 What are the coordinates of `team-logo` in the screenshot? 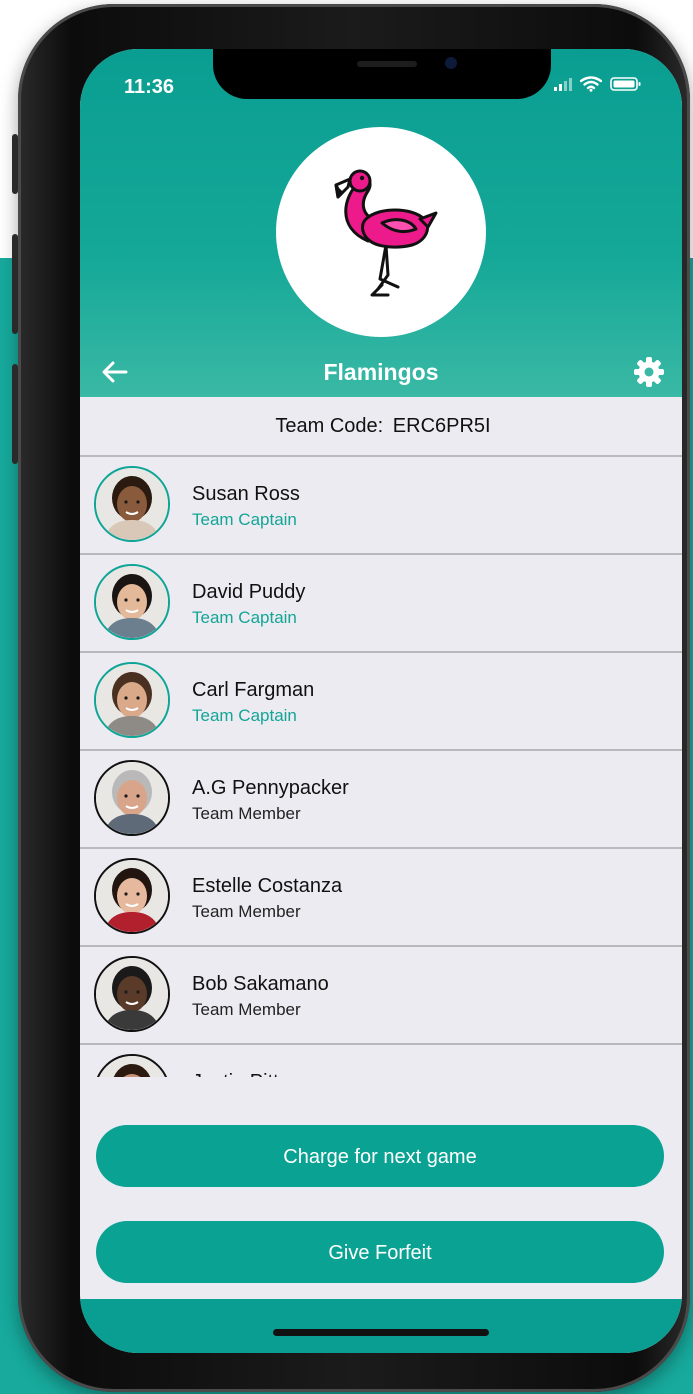 It's located at (381, 232).